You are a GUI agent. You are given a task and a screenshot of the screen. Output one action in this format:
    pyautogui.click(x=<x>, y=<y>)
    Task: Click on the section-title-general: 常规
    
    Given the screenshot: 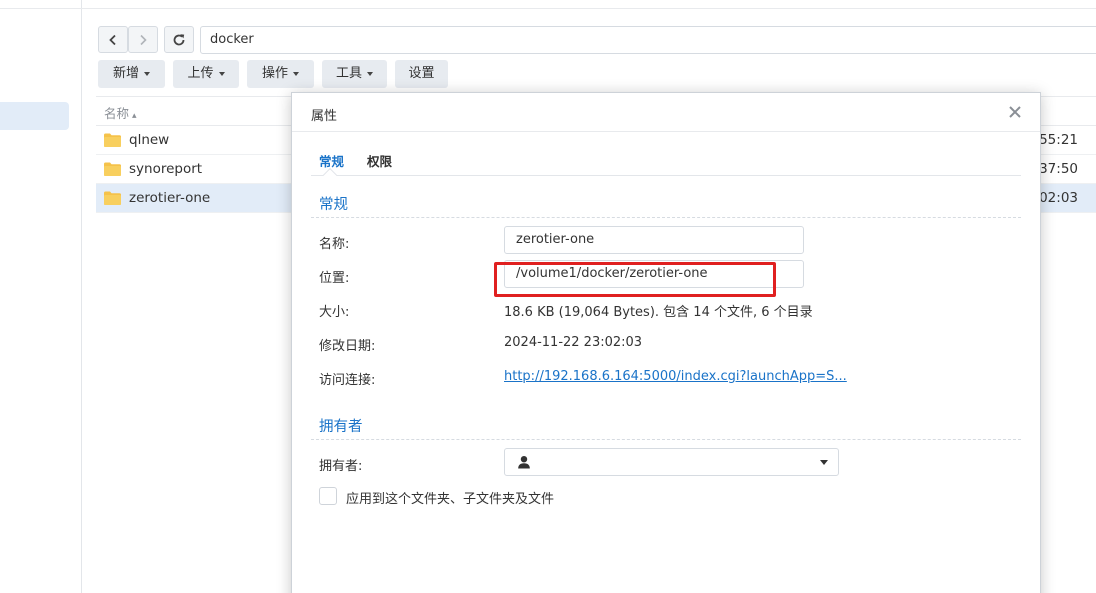 What is the action you would take?
    pyautogui.click(x=333, y=205)
    